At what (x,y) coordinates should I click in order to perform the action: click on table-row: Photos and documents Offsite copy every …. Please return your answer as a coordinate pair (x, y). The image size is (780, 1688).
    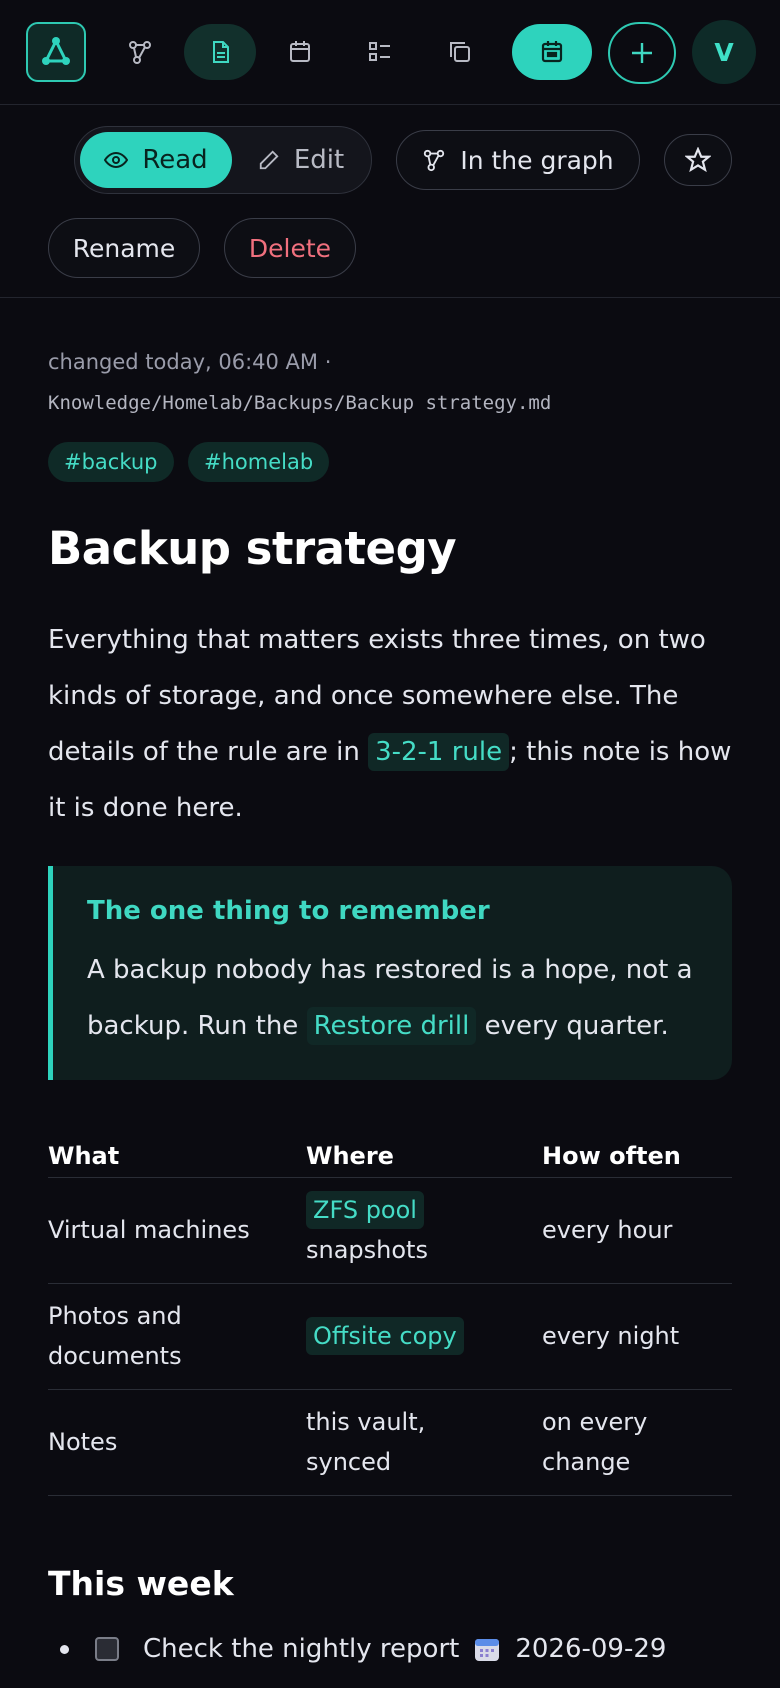
    Looking at the image, I should click on (390, 1337).